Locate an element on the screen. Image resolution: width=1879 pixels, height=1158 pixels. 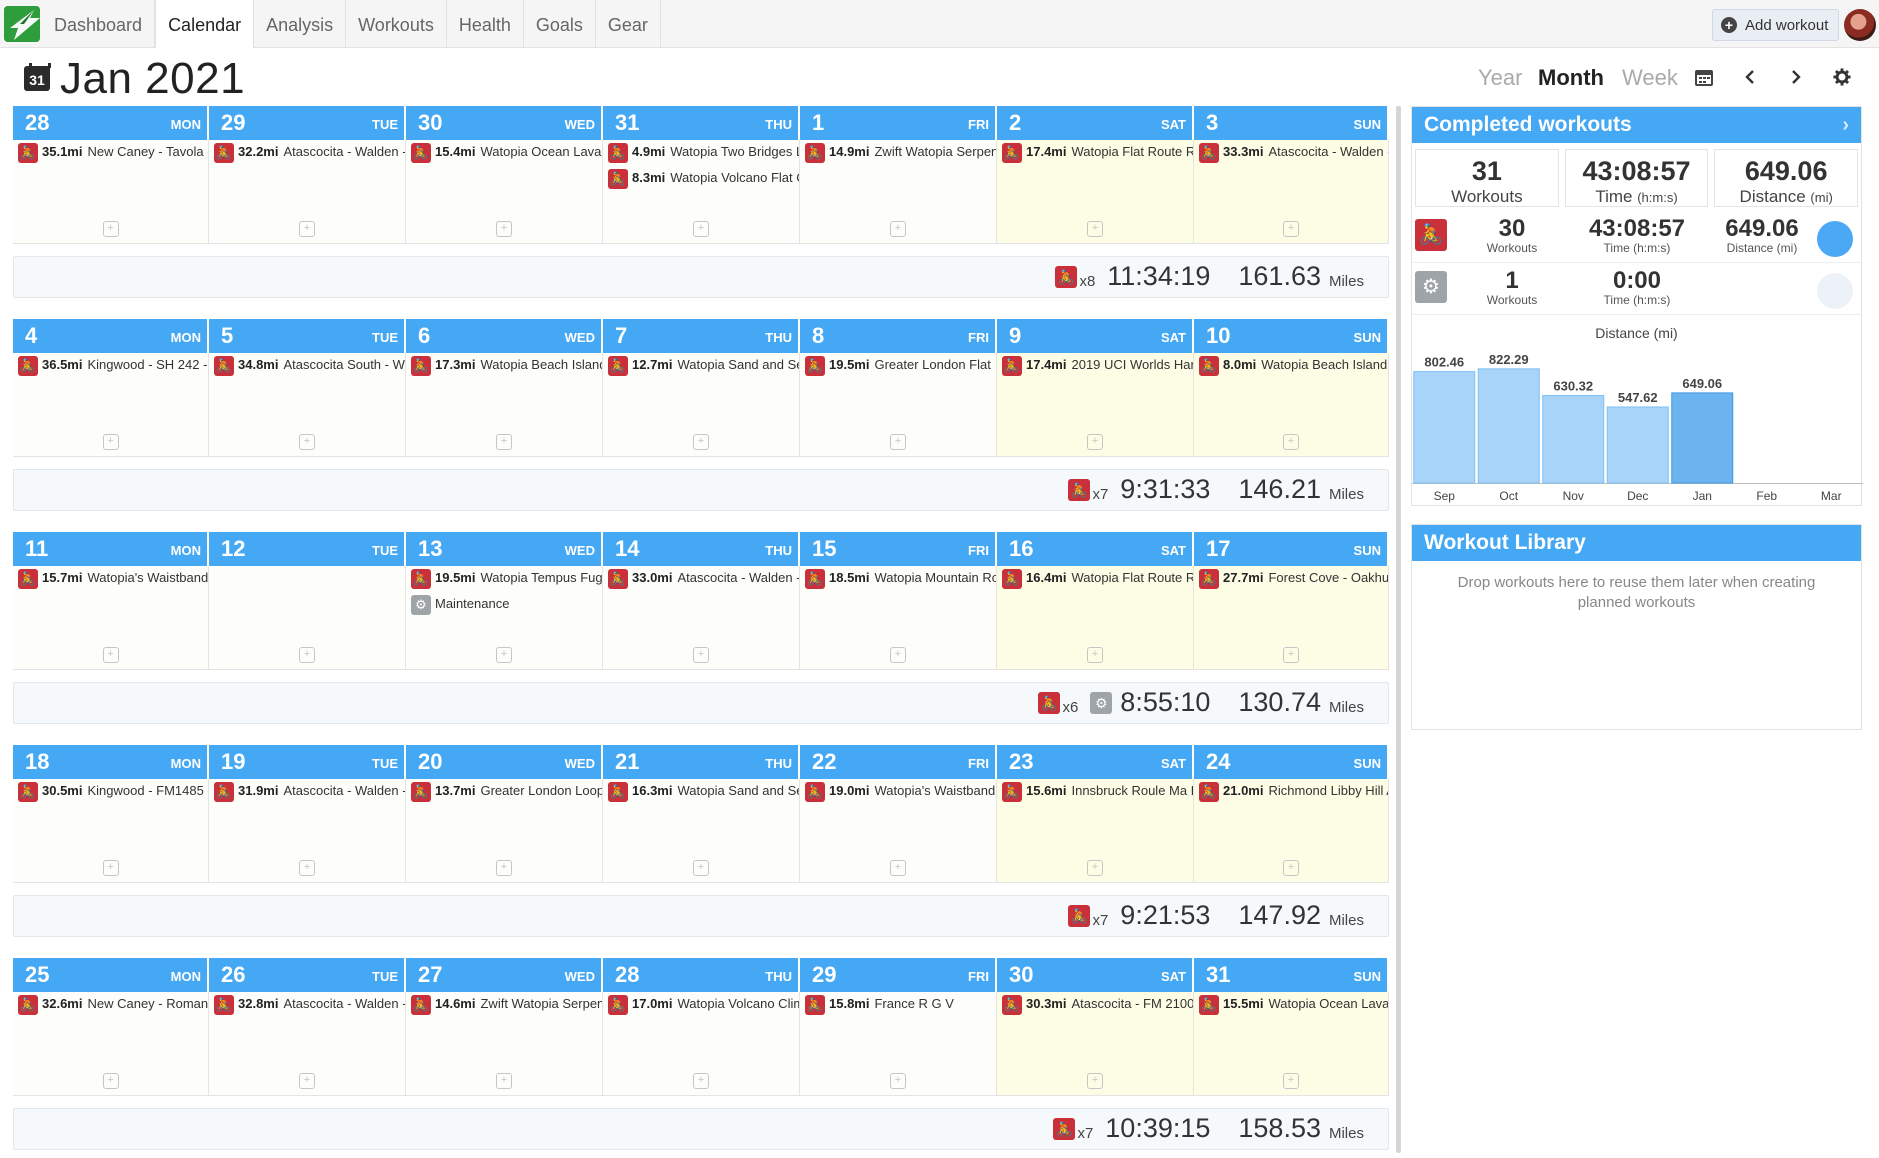
workout-item: 🚴 12.7mi Watopia Sand and Sec is located at coordinates (701, 366).